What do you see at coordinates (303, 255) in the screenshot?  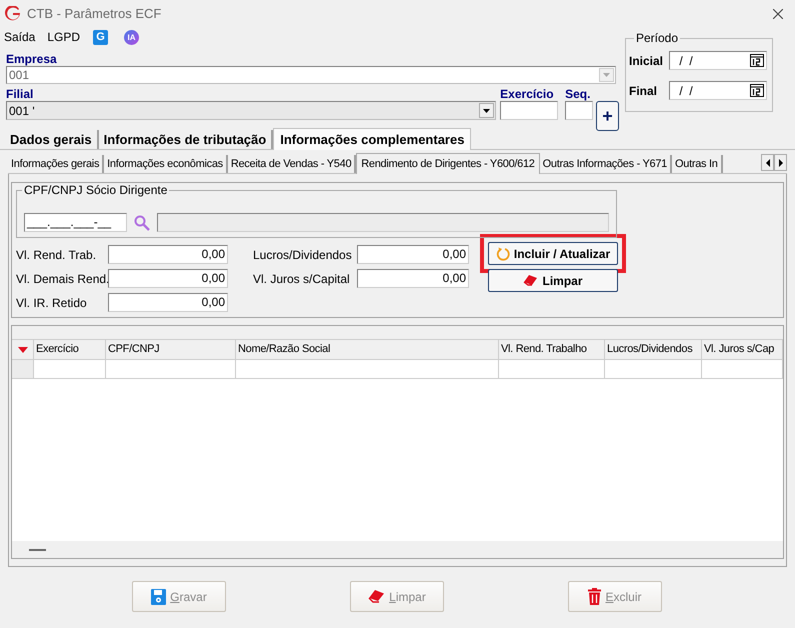 I see `field-label: Lucros/Dividendos` at bounding box center [303, 255].